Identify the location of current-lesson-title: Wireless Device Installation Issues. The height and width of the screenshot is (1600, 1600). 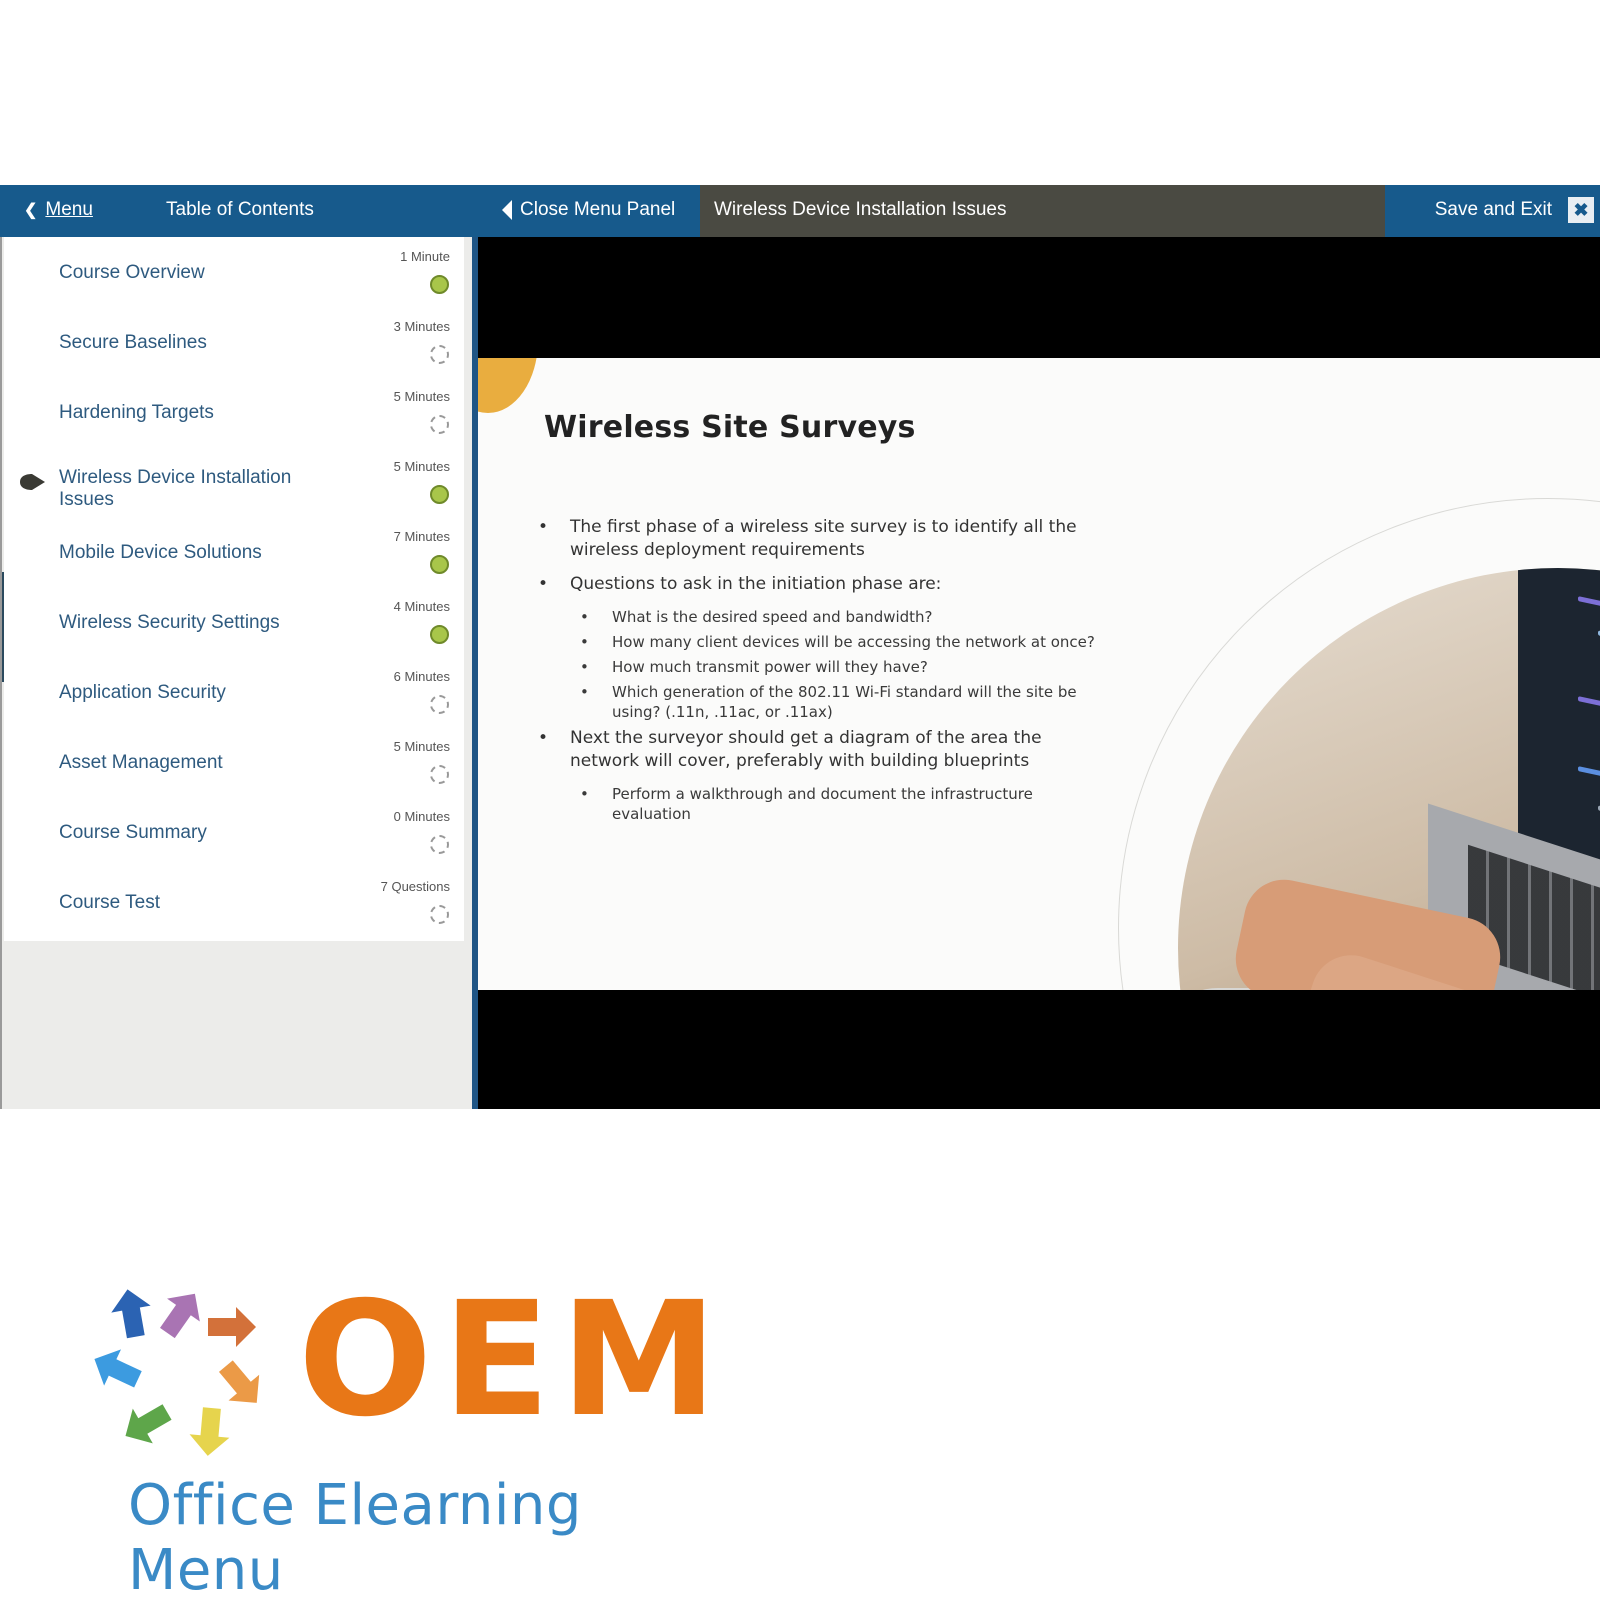
(860, 209).